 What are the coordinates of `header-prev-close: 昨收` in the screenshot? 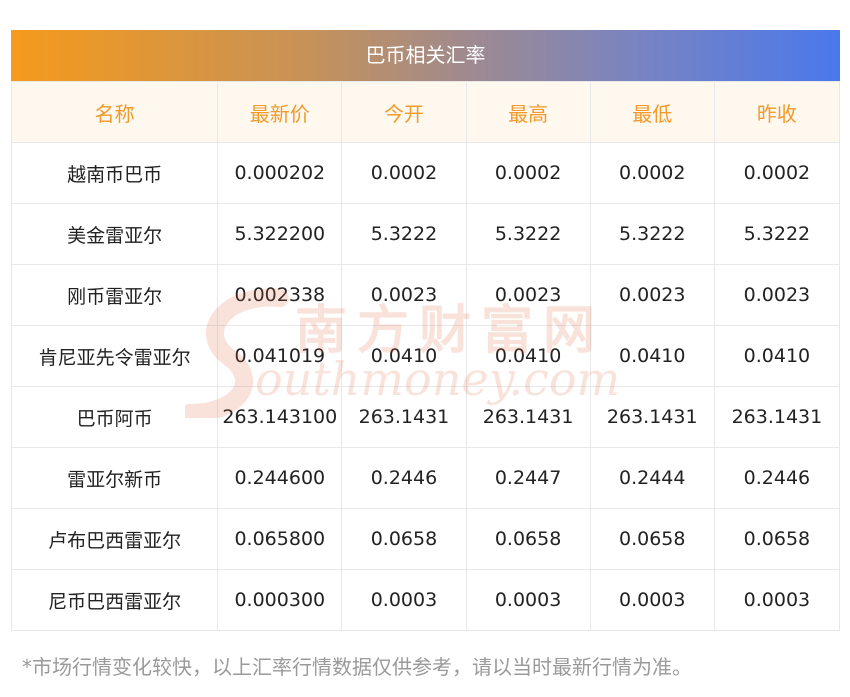 It's located at (777, 112).